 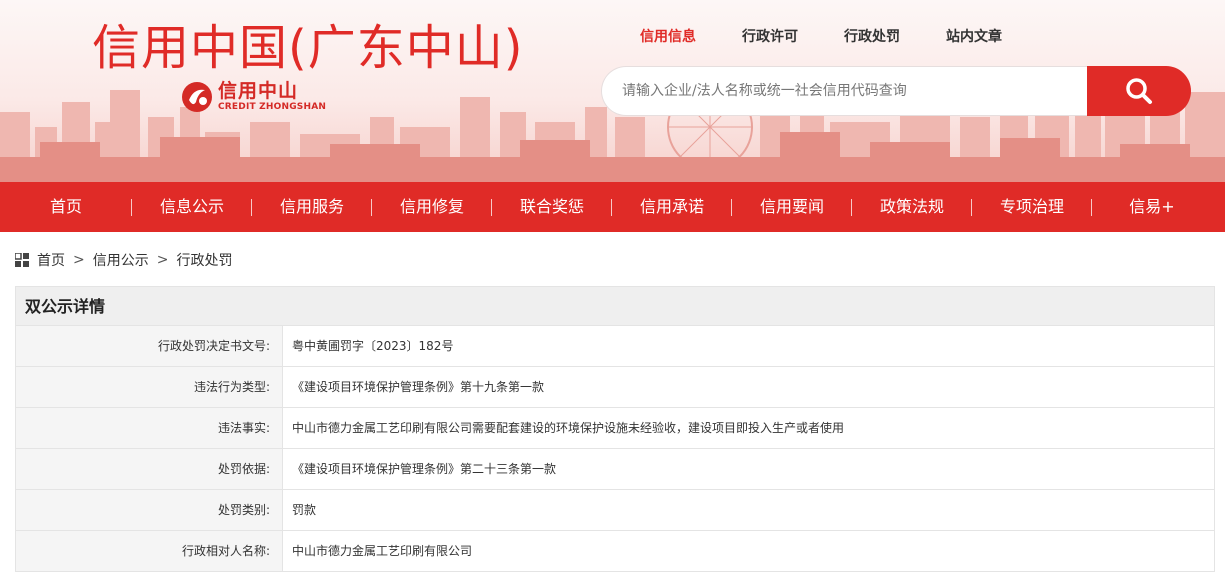 I want to click on nav-item-credit-news: 信用要闻, so click(x=792, y=207).